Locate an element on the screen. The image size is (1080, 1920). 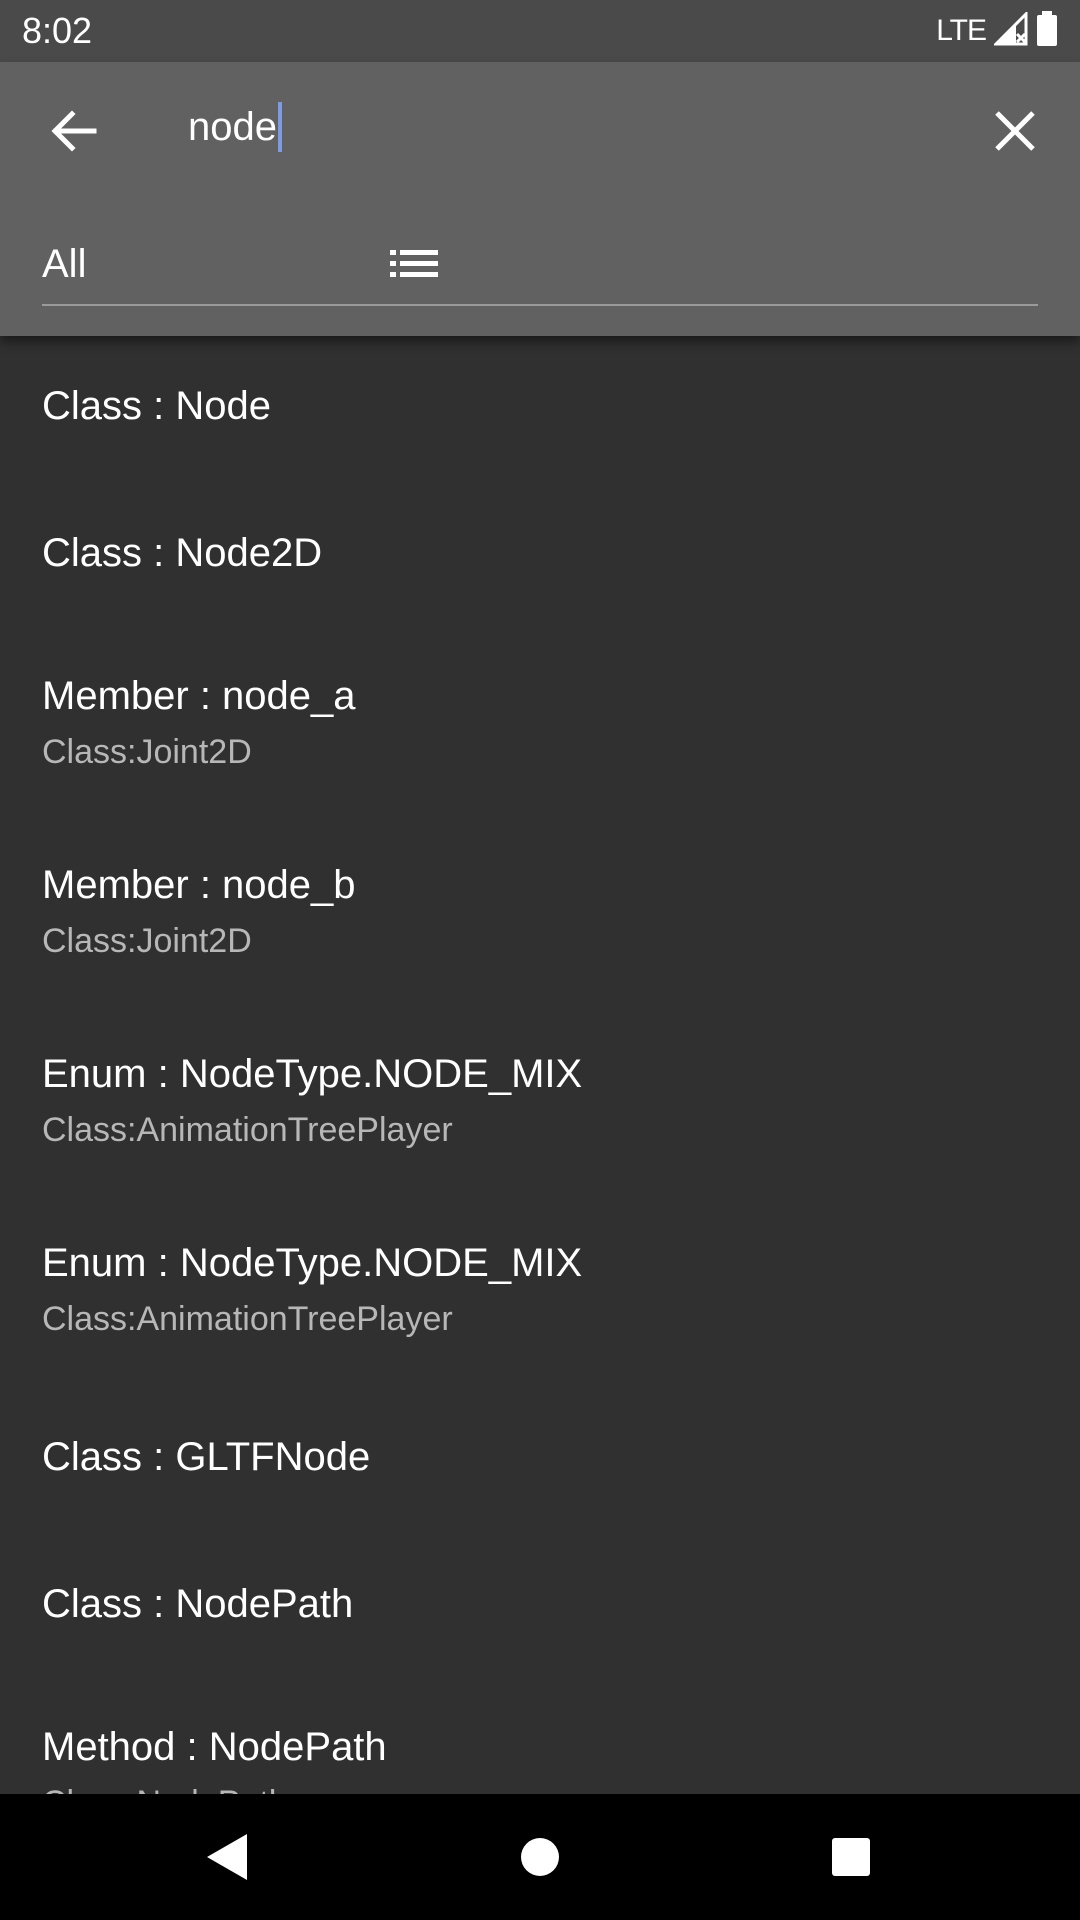
list-item: Class : Node is located at coordinates (156, 406).